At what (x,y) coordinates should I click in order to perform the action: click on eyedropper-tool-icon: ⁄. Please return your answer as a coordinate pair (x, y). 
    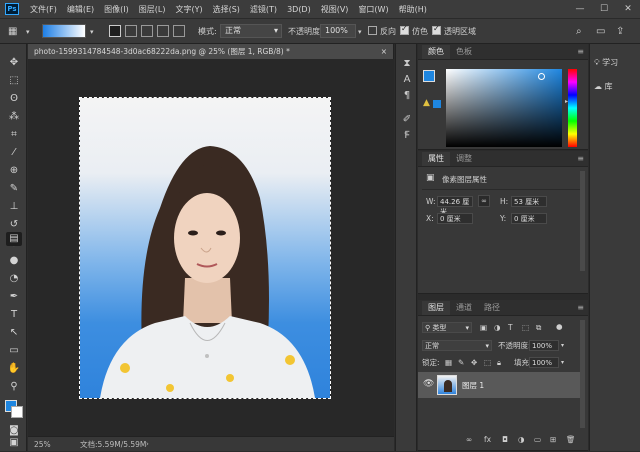
    Looking at the image, I should click on (14, 153).